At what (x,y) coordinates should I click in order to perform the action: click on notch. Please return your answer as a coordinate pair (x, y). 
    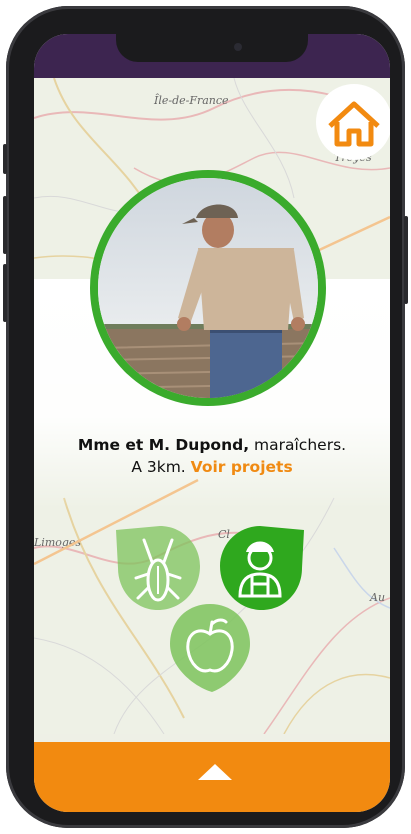
    Looking at the image, I should click on (212, 48).